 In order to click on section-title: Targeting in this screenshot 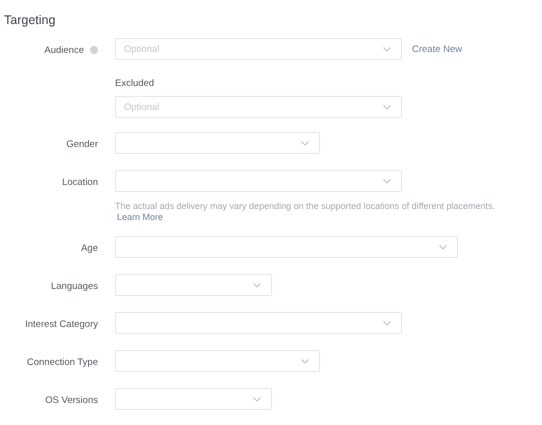, I will do `click(30, 20)`.